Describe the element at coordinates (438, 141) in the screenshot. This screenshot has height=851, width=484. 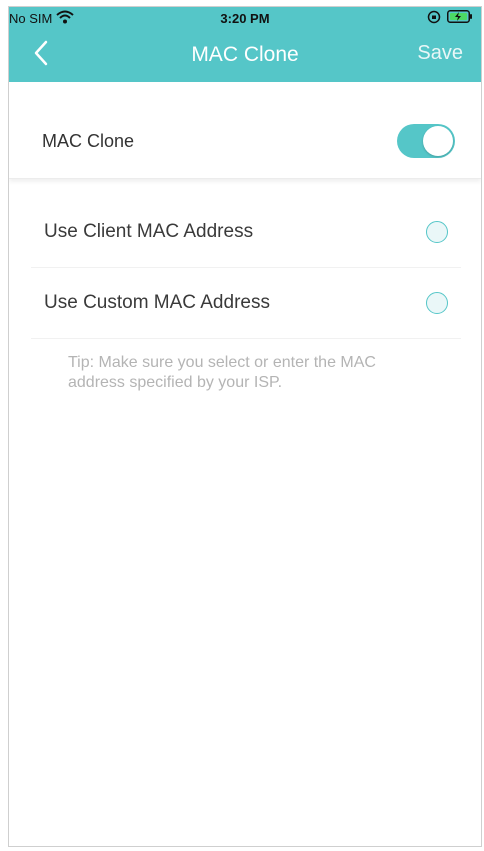
I see `toggle-knob` at that location.